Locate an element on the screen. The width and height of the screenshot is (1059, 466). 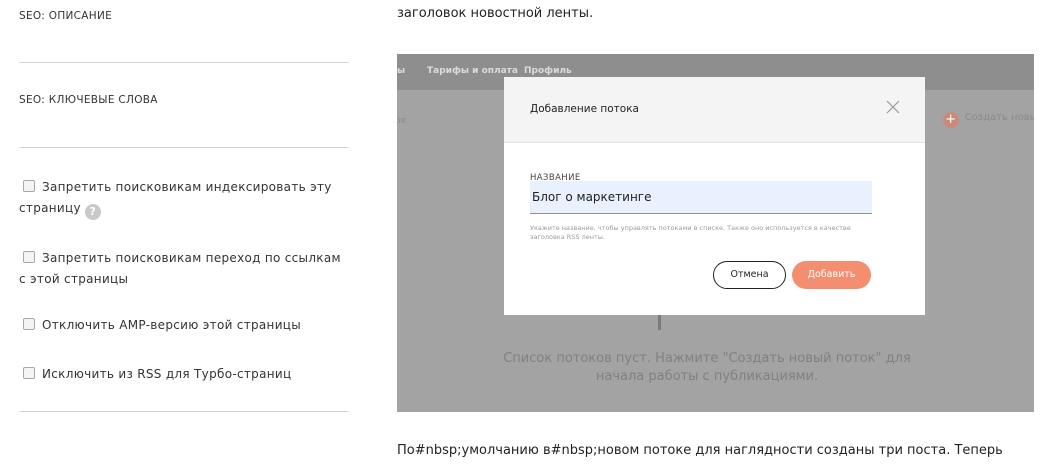
add-button: Добавить is located at coordinates (831, 275).